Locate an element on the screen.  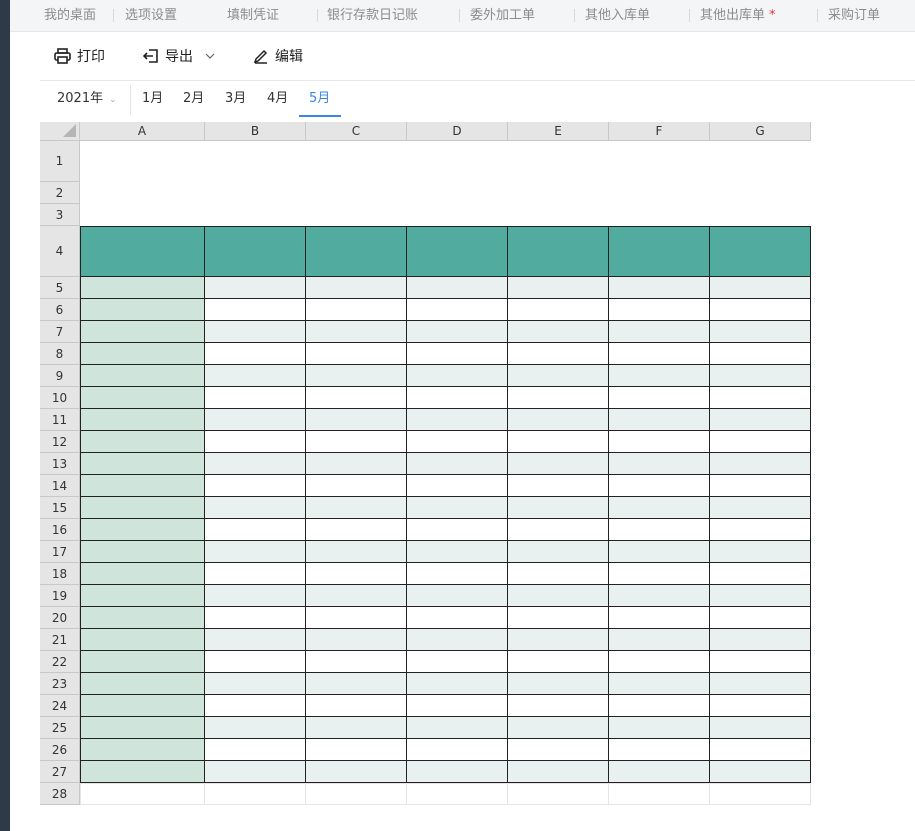
month-tab-3: 3月 is located at coordinates (235, 99).